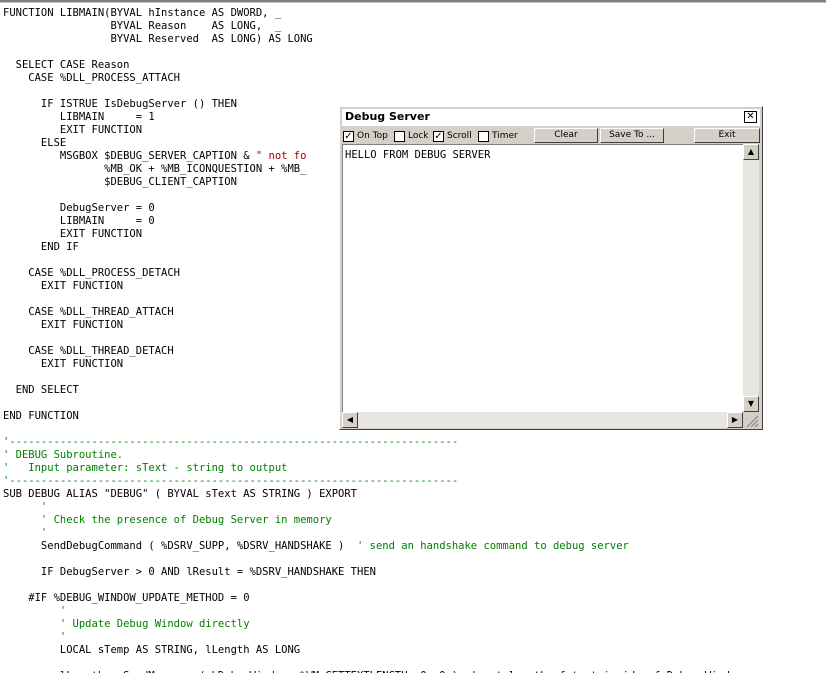  I want to click on scroll-up-icon: ▲, so click(751, 152).